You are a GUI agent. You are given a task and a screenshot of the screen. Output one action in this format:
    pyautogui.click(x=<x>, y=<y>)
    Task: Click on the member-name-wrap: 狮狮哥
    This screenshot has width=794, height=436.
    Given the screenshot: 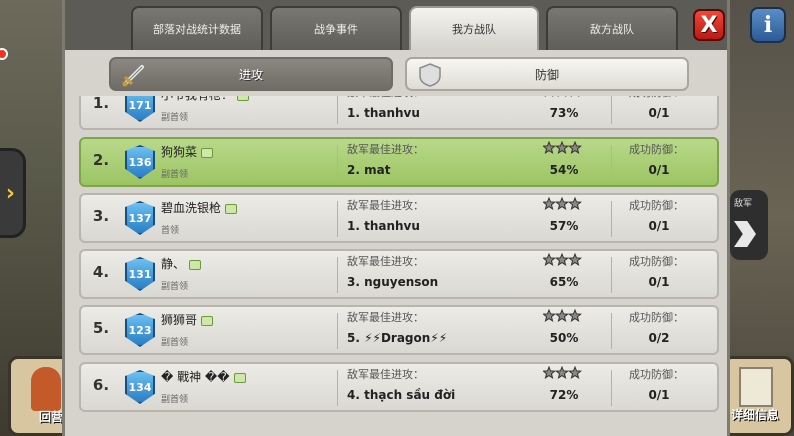 What is the action you would take?
    pyautogui.click(x=187, y=319)
    